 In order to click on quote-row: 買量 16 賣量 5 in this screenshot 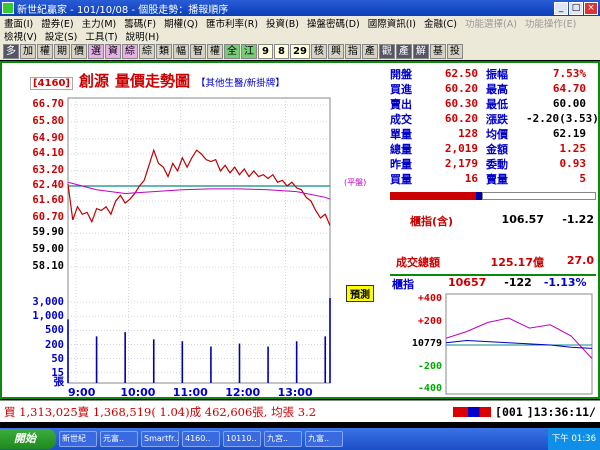, I will do `click(492, 178)`.